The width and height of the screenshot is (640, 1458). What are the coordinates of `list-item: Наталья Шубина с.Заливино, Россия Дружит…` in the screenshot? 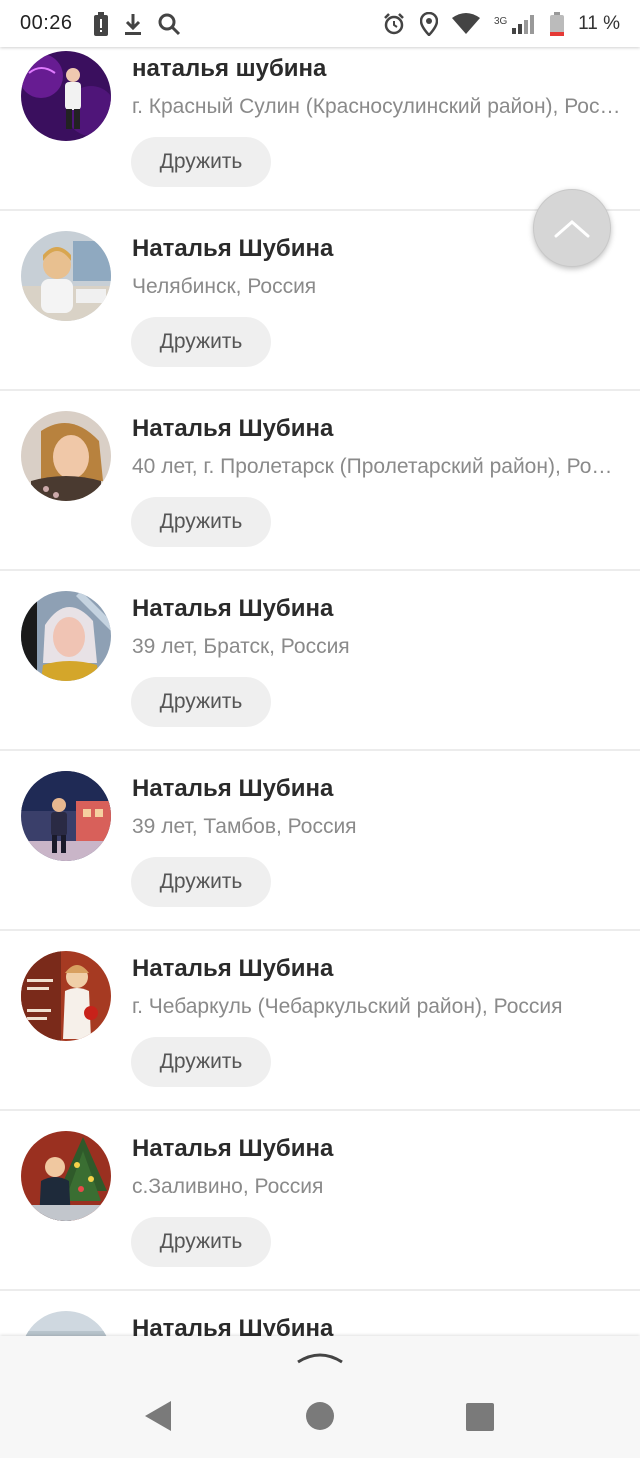 It's located at (320, 1201).